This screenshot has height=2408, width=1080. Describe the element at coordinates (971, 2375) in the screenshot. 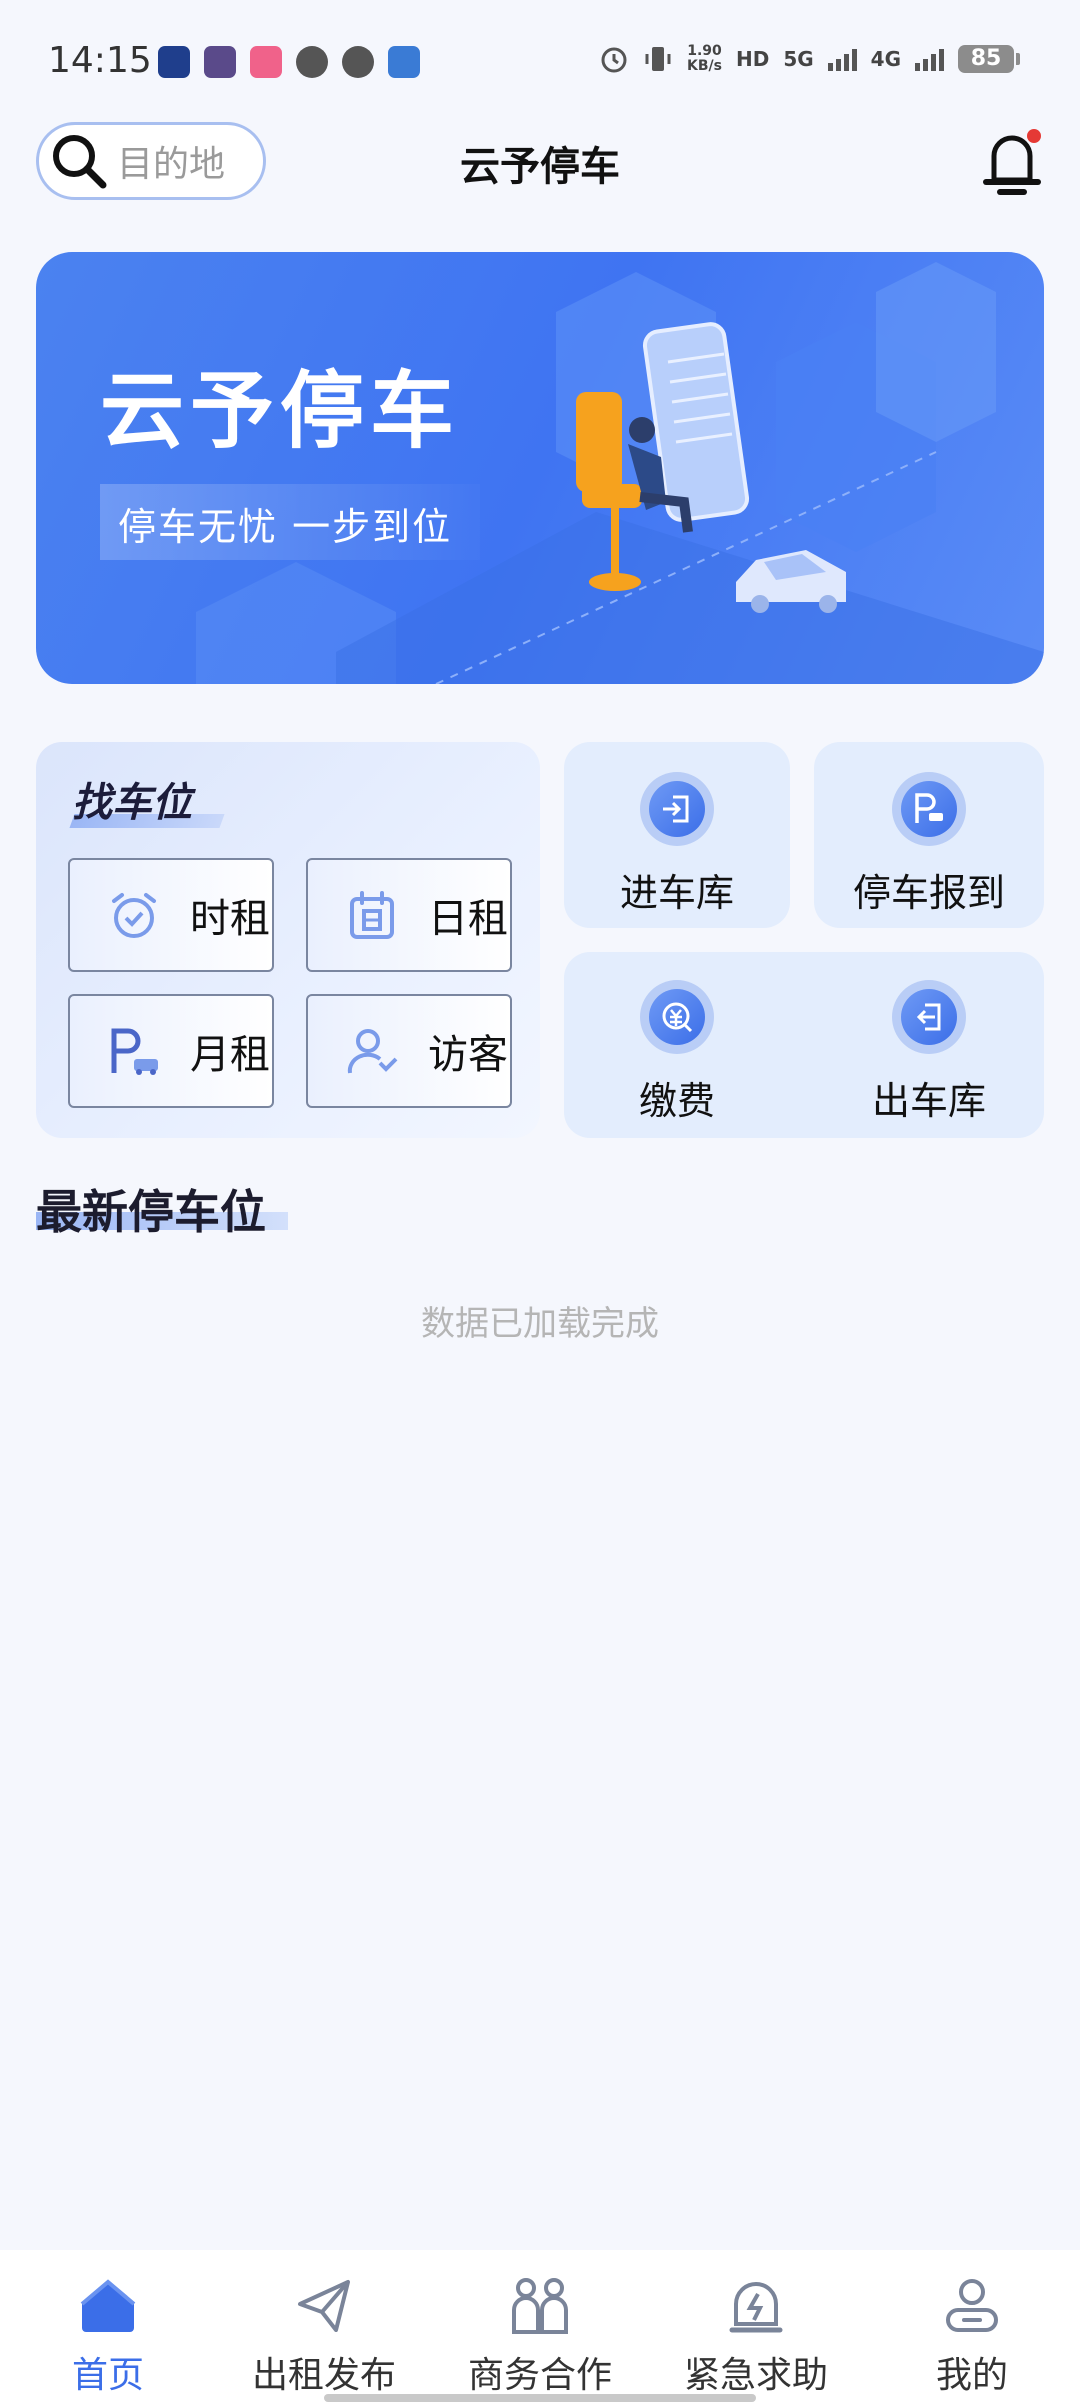

I see `nav-profile-label: 我的` at that location.